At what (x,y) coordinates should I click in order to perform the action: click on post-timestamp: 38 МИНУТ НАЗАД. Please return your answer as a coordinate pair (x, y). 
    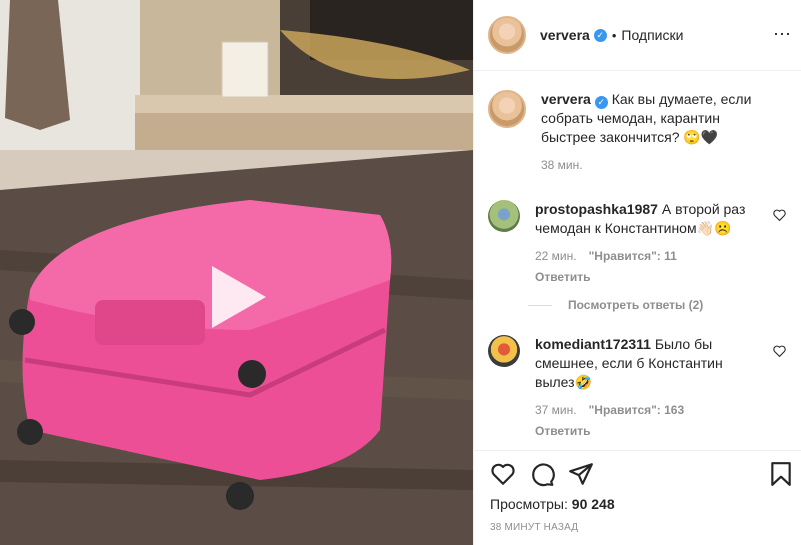
    Looking at the image, I should click on (534, 527).